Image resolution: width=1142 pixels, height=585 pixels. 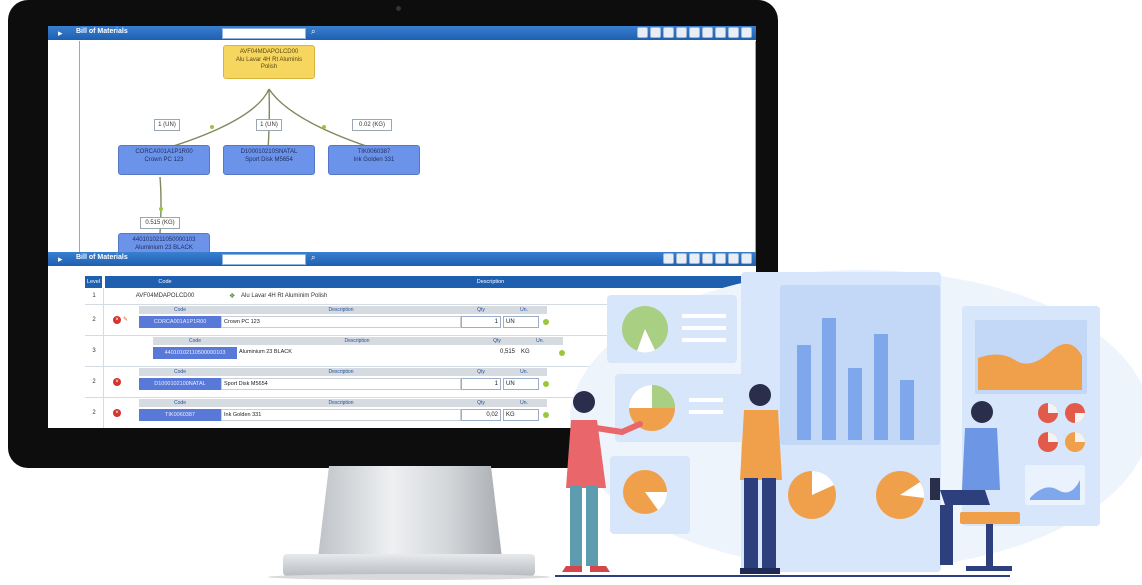 What do you see at coordinates (102, 257) in the screenshot?
I see `table-panel-title: Bill of Materials` at bounding box center [102, 257].